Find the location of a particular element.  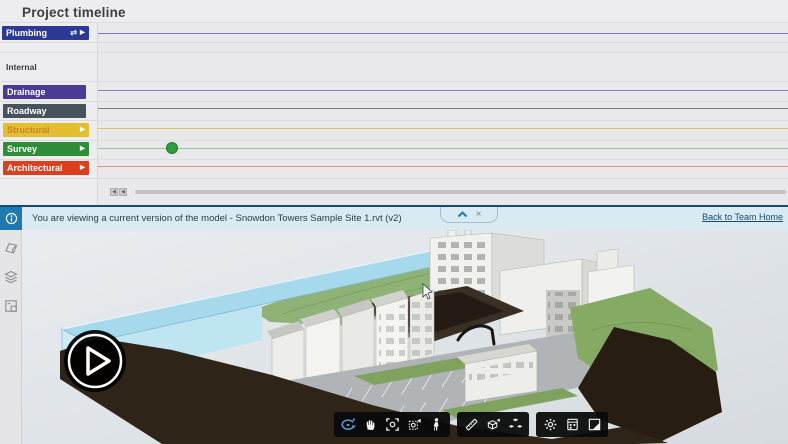

discipline-bar-plumbing: Plumbing ⇄ ▶ is located at coordinates (45, 33).